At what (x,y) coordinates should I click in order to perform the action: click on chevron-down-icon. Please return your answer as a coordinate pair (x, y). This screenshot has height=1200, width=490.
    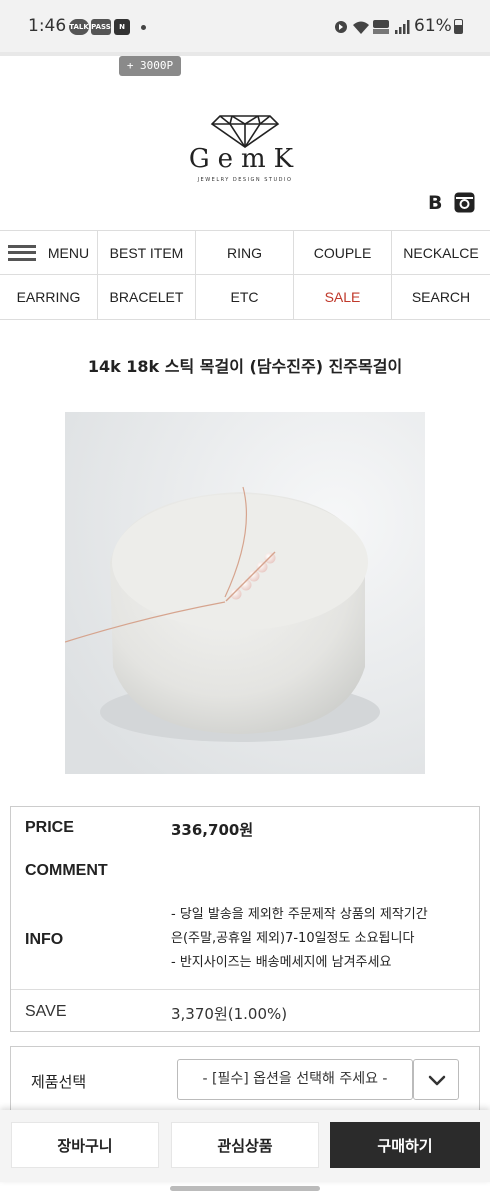
    Looking at the image, I should click on (437, 1080).